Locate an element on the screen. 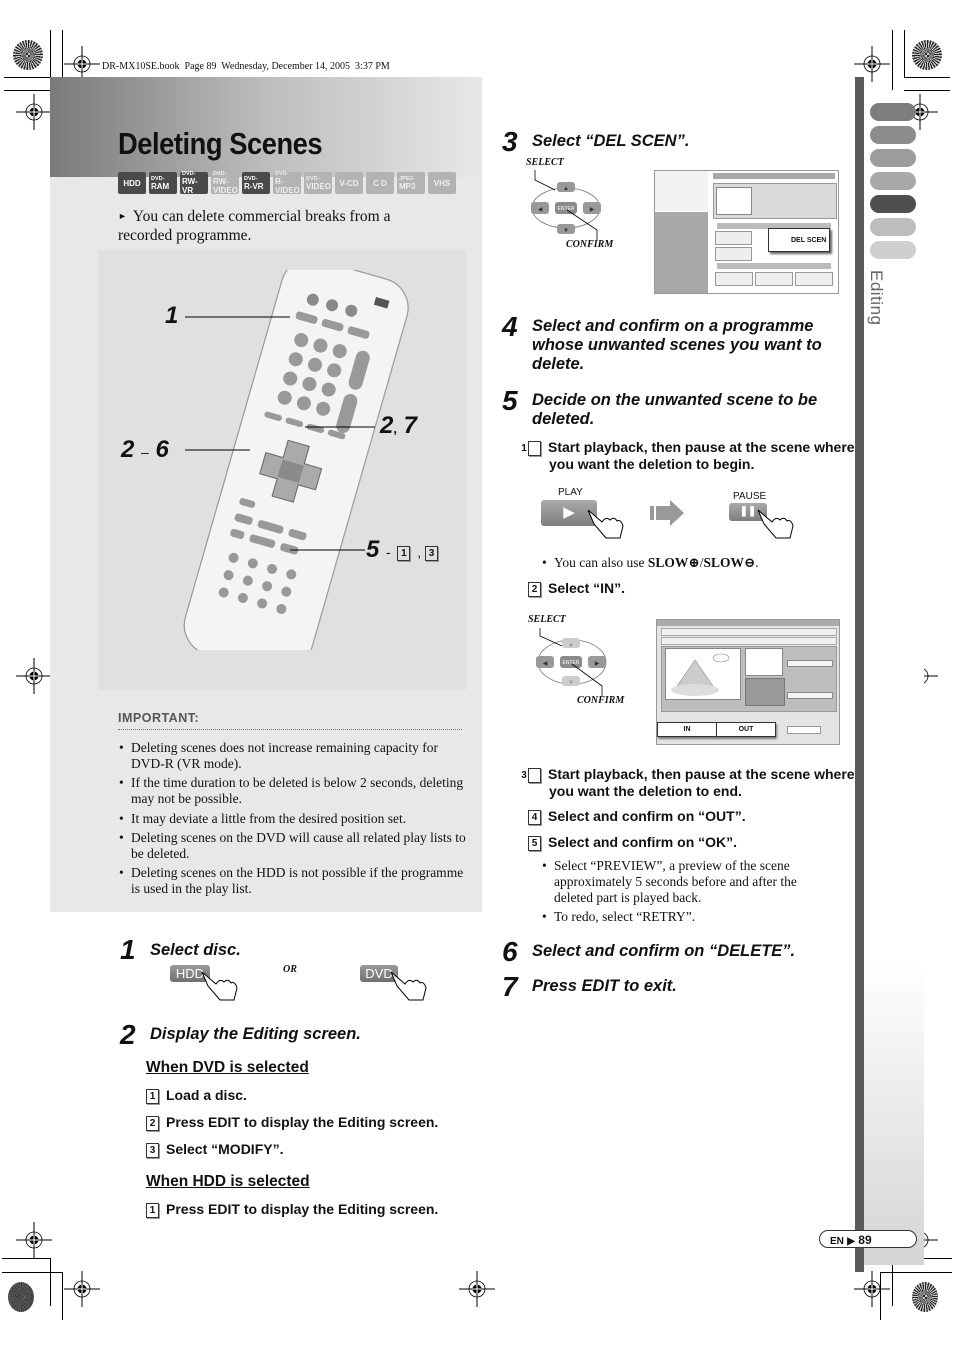 This screenshot has height=1351, width=954. substep-text: Select “MODIFY”. is located at coordinates (225, 1149).